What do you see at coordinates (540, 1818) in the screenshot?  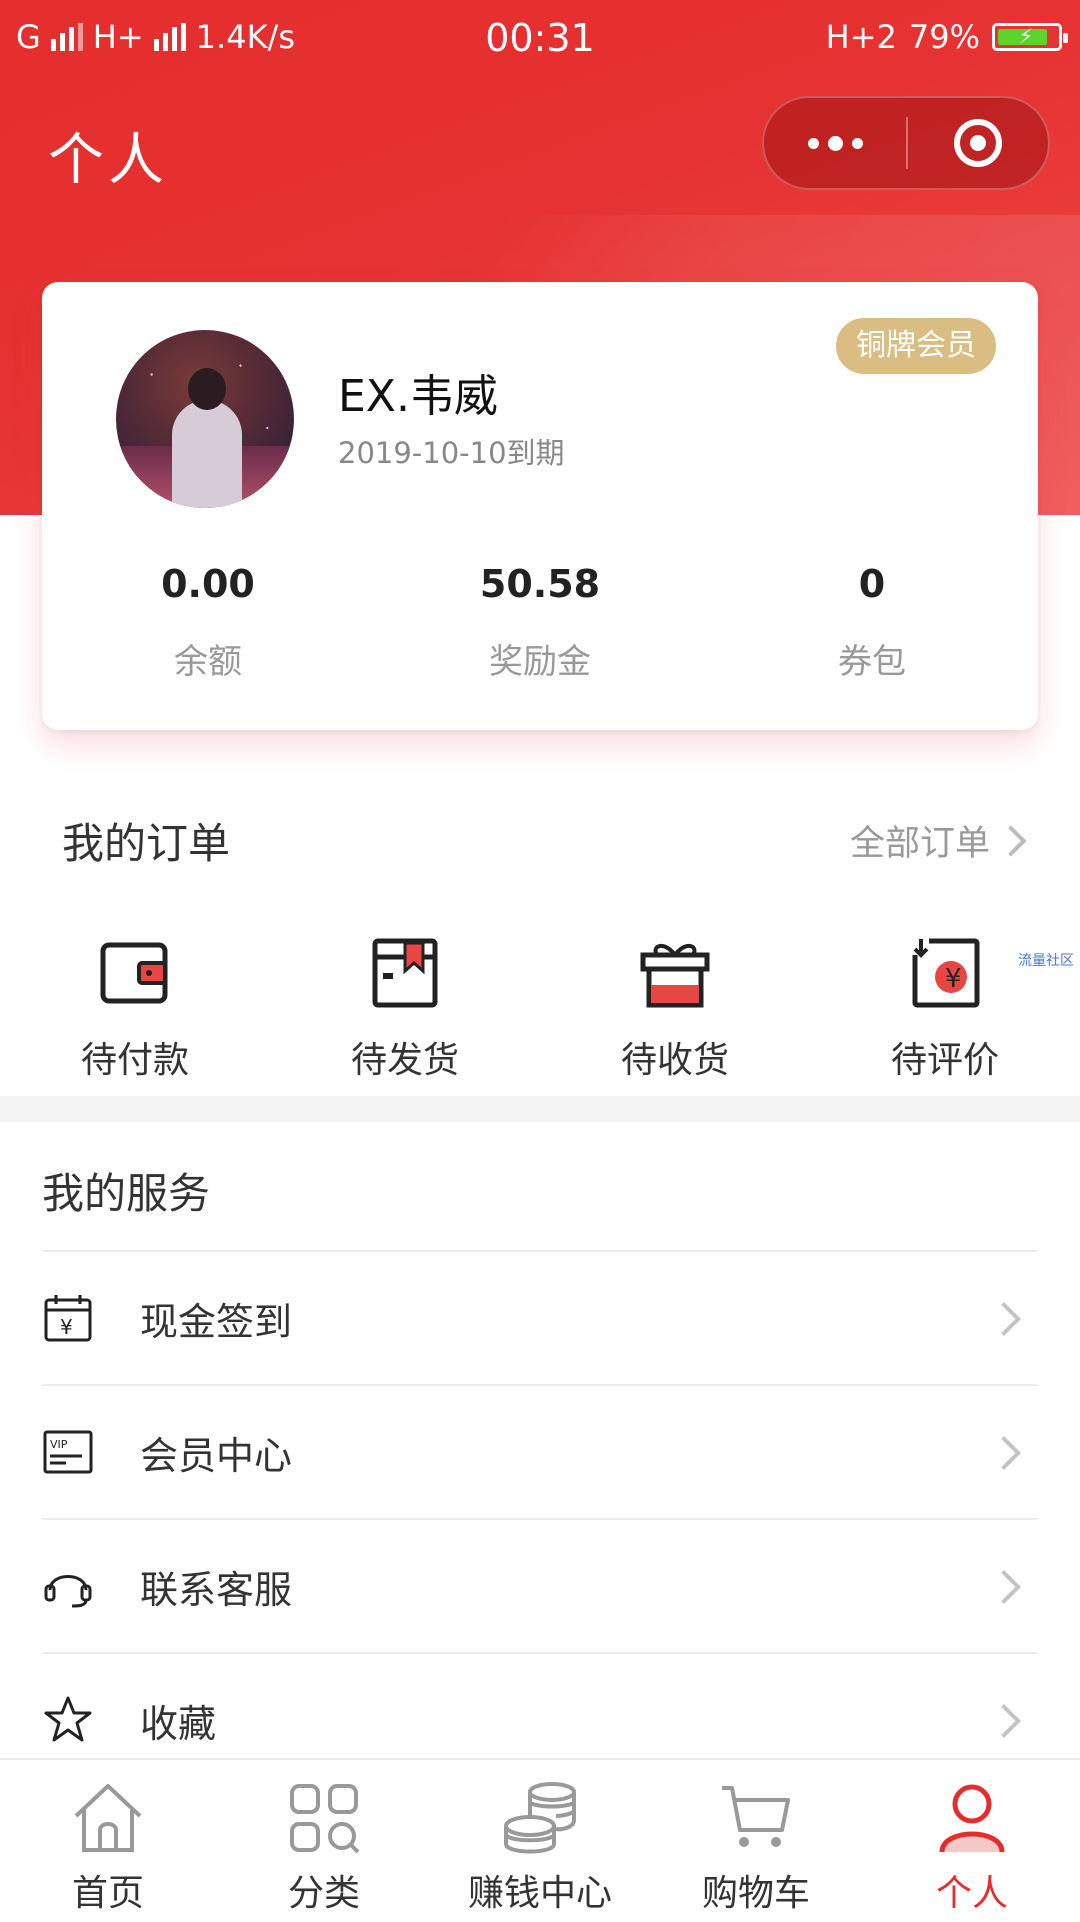 I see `coins-icon` at bounding box center [540, 1818].